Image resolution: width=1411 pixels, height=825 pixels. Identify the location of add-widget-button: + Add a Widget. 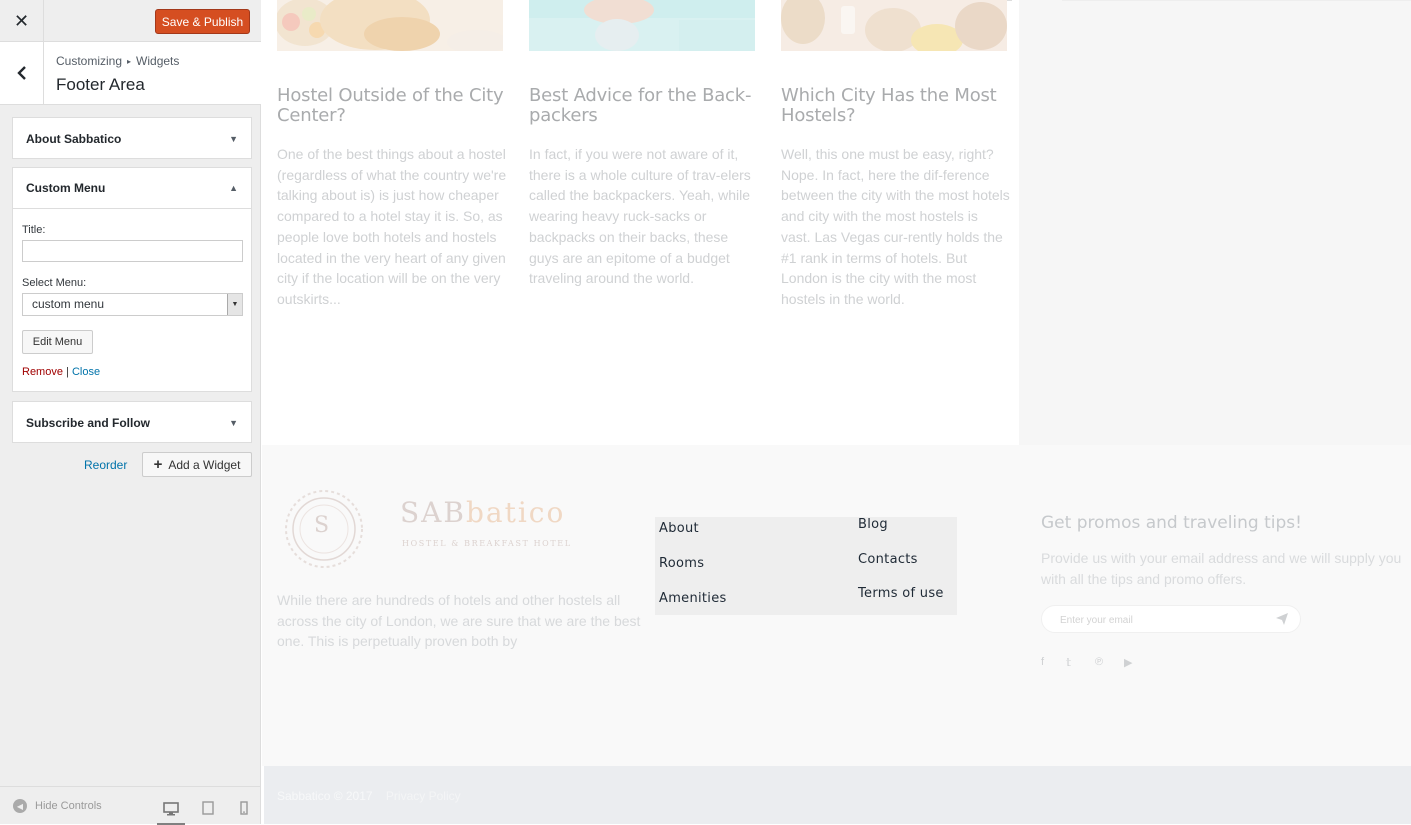
(197, 464).